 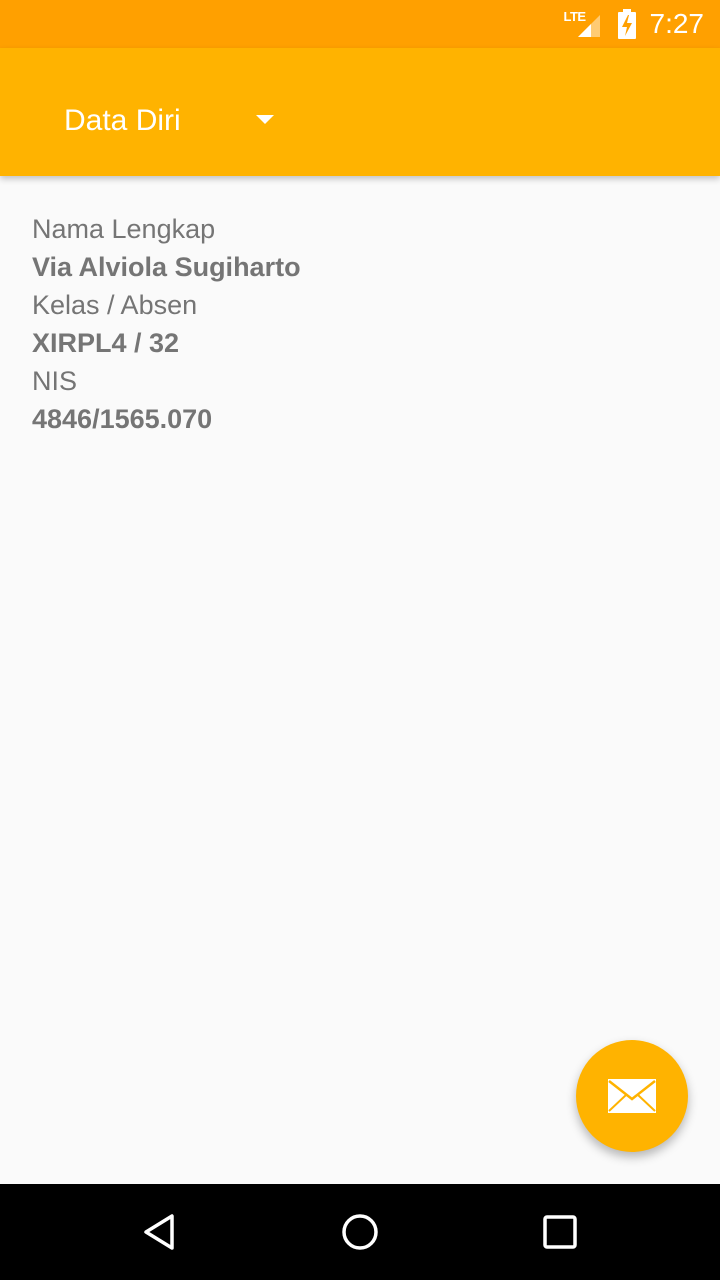 What do you see at coordinates (122, 419) in the screenshot?
I see `field-value-nis: 4846/1565.070` at bounding box center [122, 419].